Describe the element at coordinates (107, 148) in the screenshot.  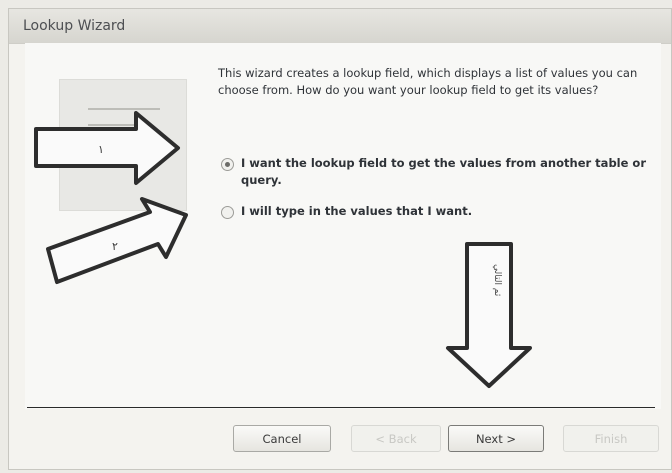
I see `annotation-arrow-right` at that location.